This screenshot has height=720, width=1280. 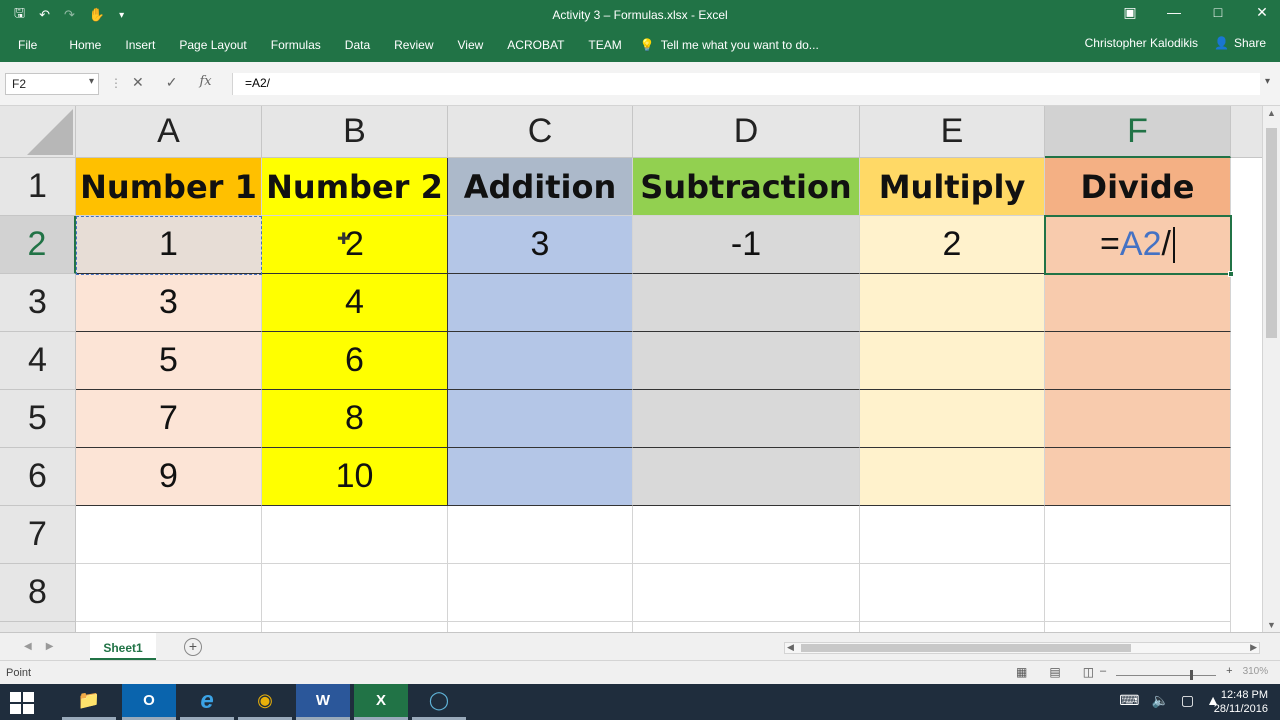 I want to click on cell-a8, so click(x=169, y=593).